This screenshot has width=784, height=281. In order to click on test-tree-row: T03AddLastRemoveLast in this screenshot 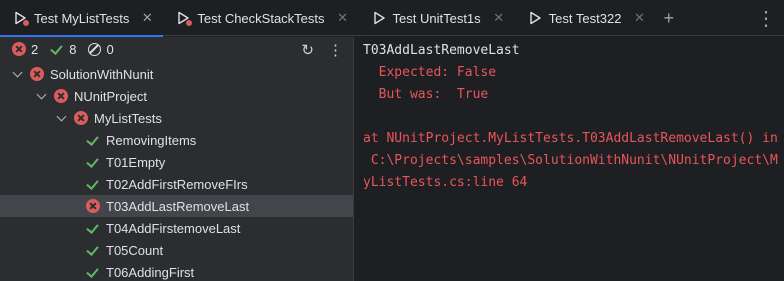, I will do `click(176, 206)`.